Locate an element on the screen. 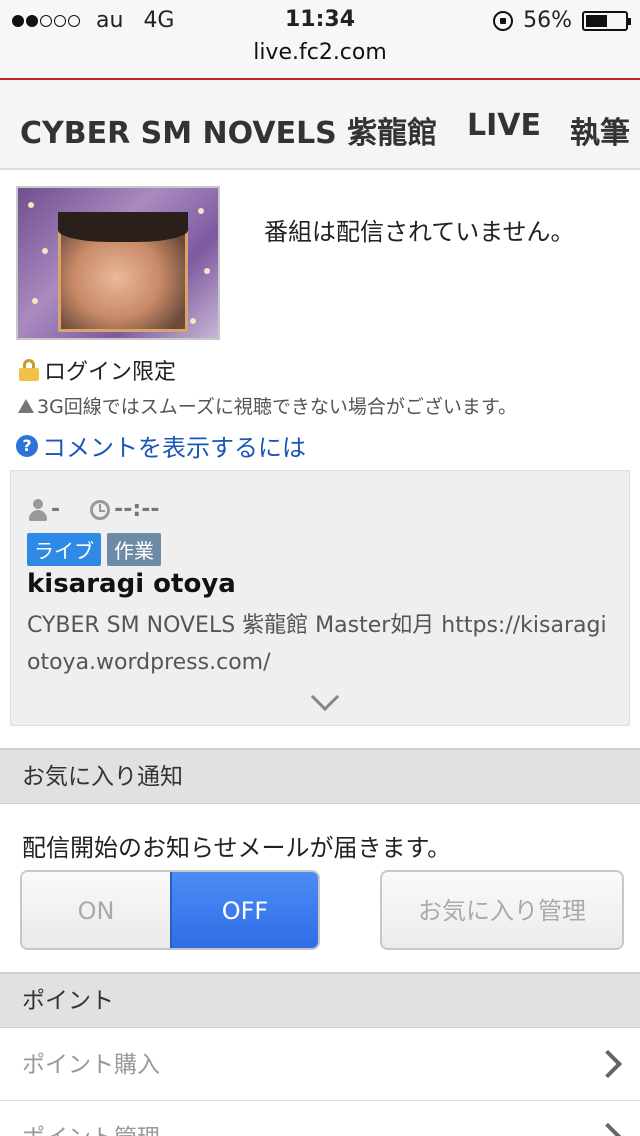 The image size is (640, 1136). nav-item-home: CYBER SM NOVELS 紫龍館 is located at coordinates (228, 130).